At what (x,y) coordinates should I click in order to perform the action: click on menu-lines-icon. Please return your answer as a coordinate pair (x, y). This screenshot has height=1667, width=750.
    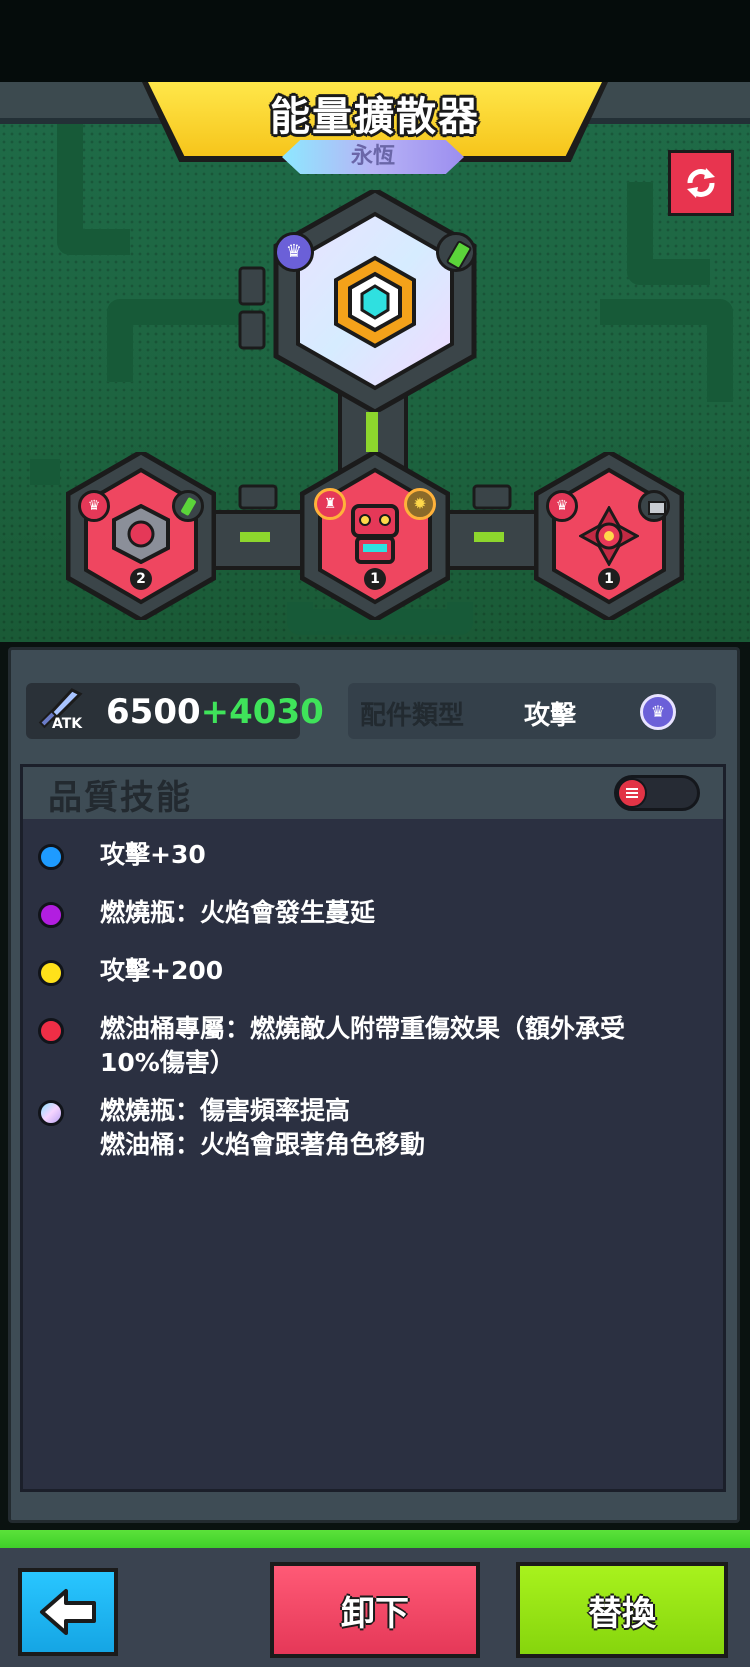
    Looking at the image, I should click on (632, 793).